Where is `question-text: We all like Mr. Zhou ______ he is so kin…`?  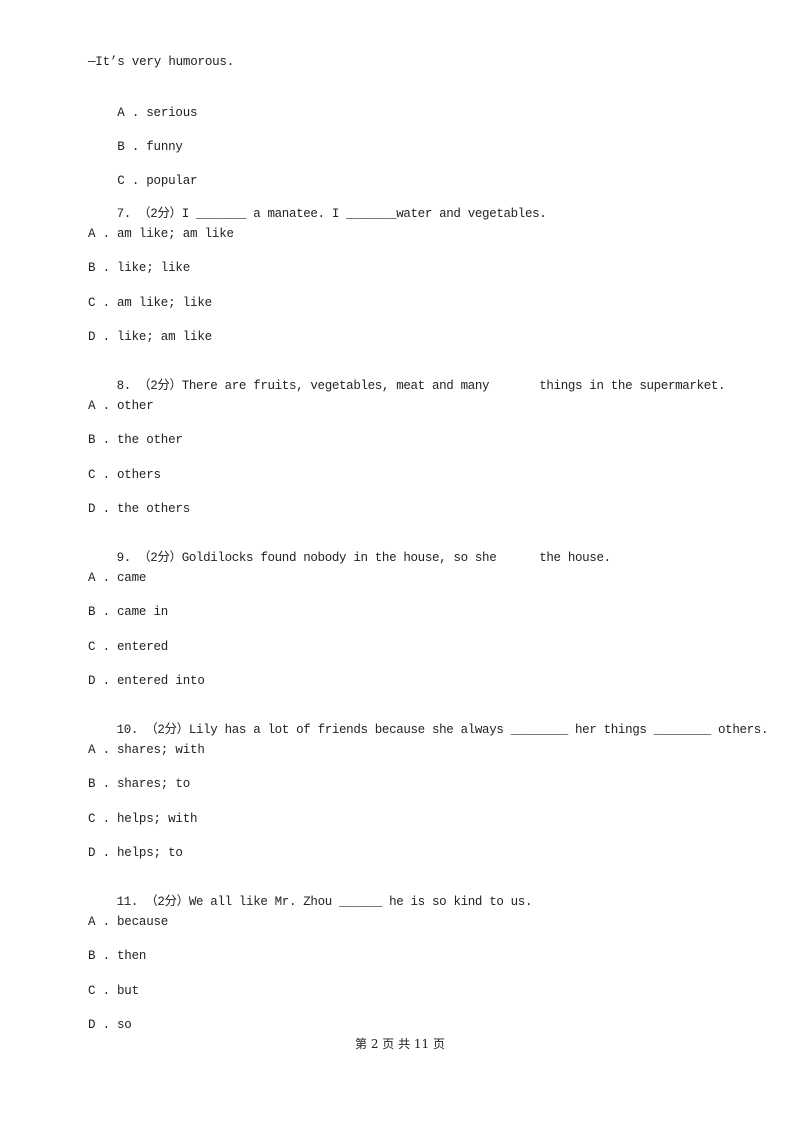
question-text: We all like Mr. Zhou ______ he is so kin… is located at coordinates (360, 902).